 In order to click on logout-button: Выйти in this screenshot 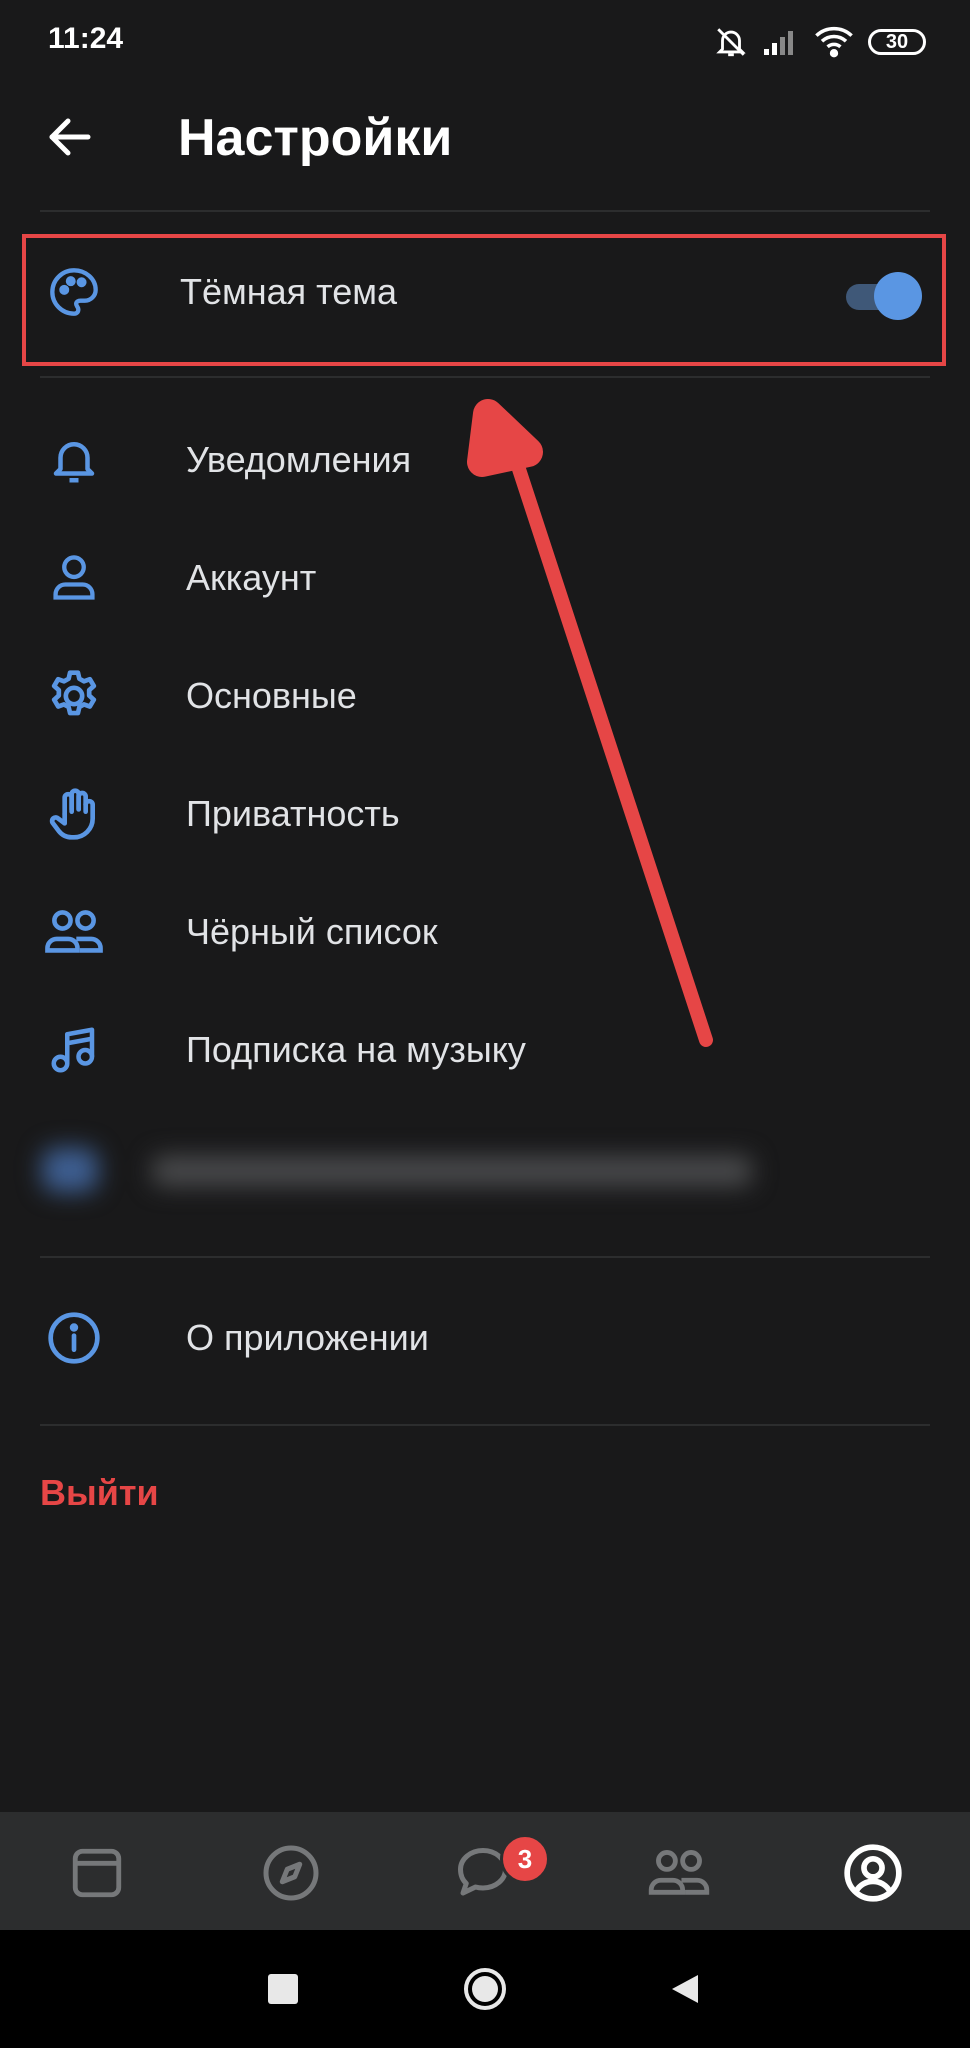, I will do `click(99, 1493)`.